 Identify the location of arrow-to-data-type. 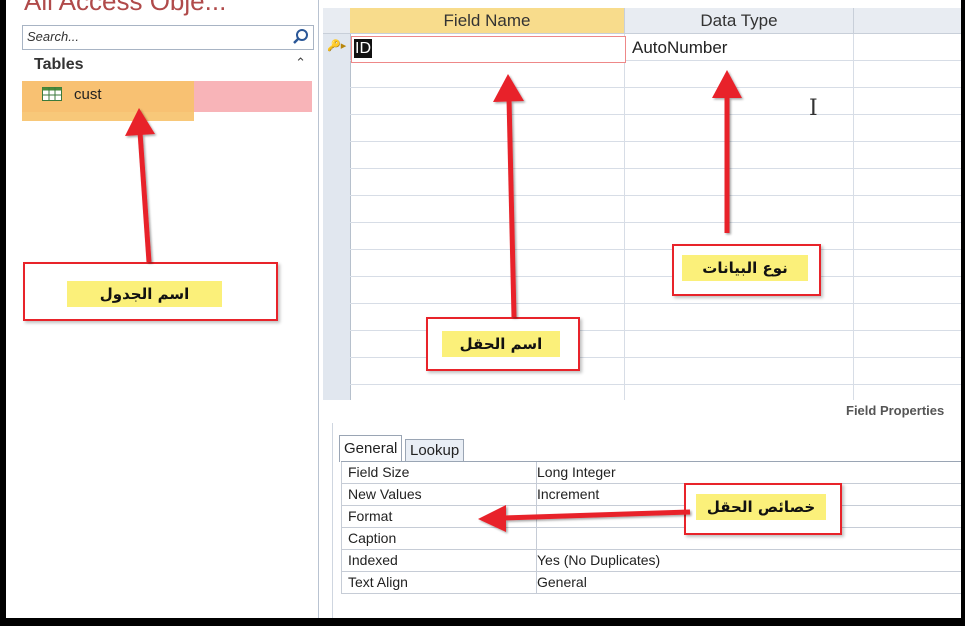
(727, 151).